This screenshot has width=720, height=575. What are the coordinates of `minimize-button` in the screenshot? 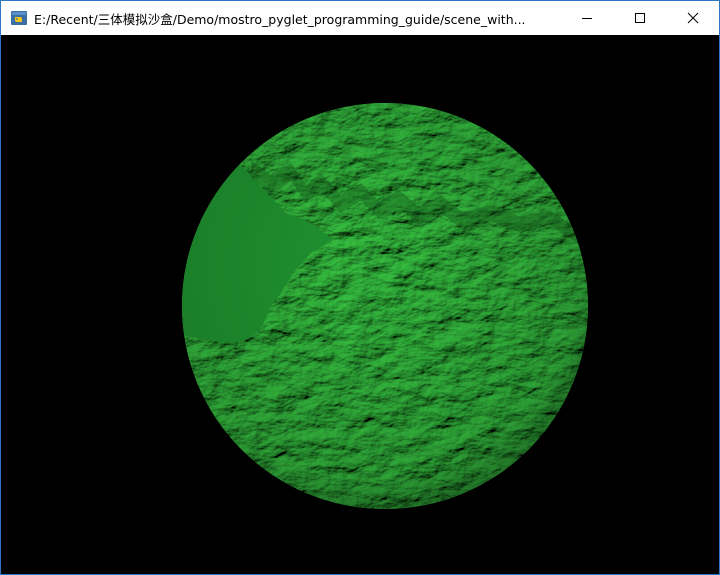 It's located at (586, 18).